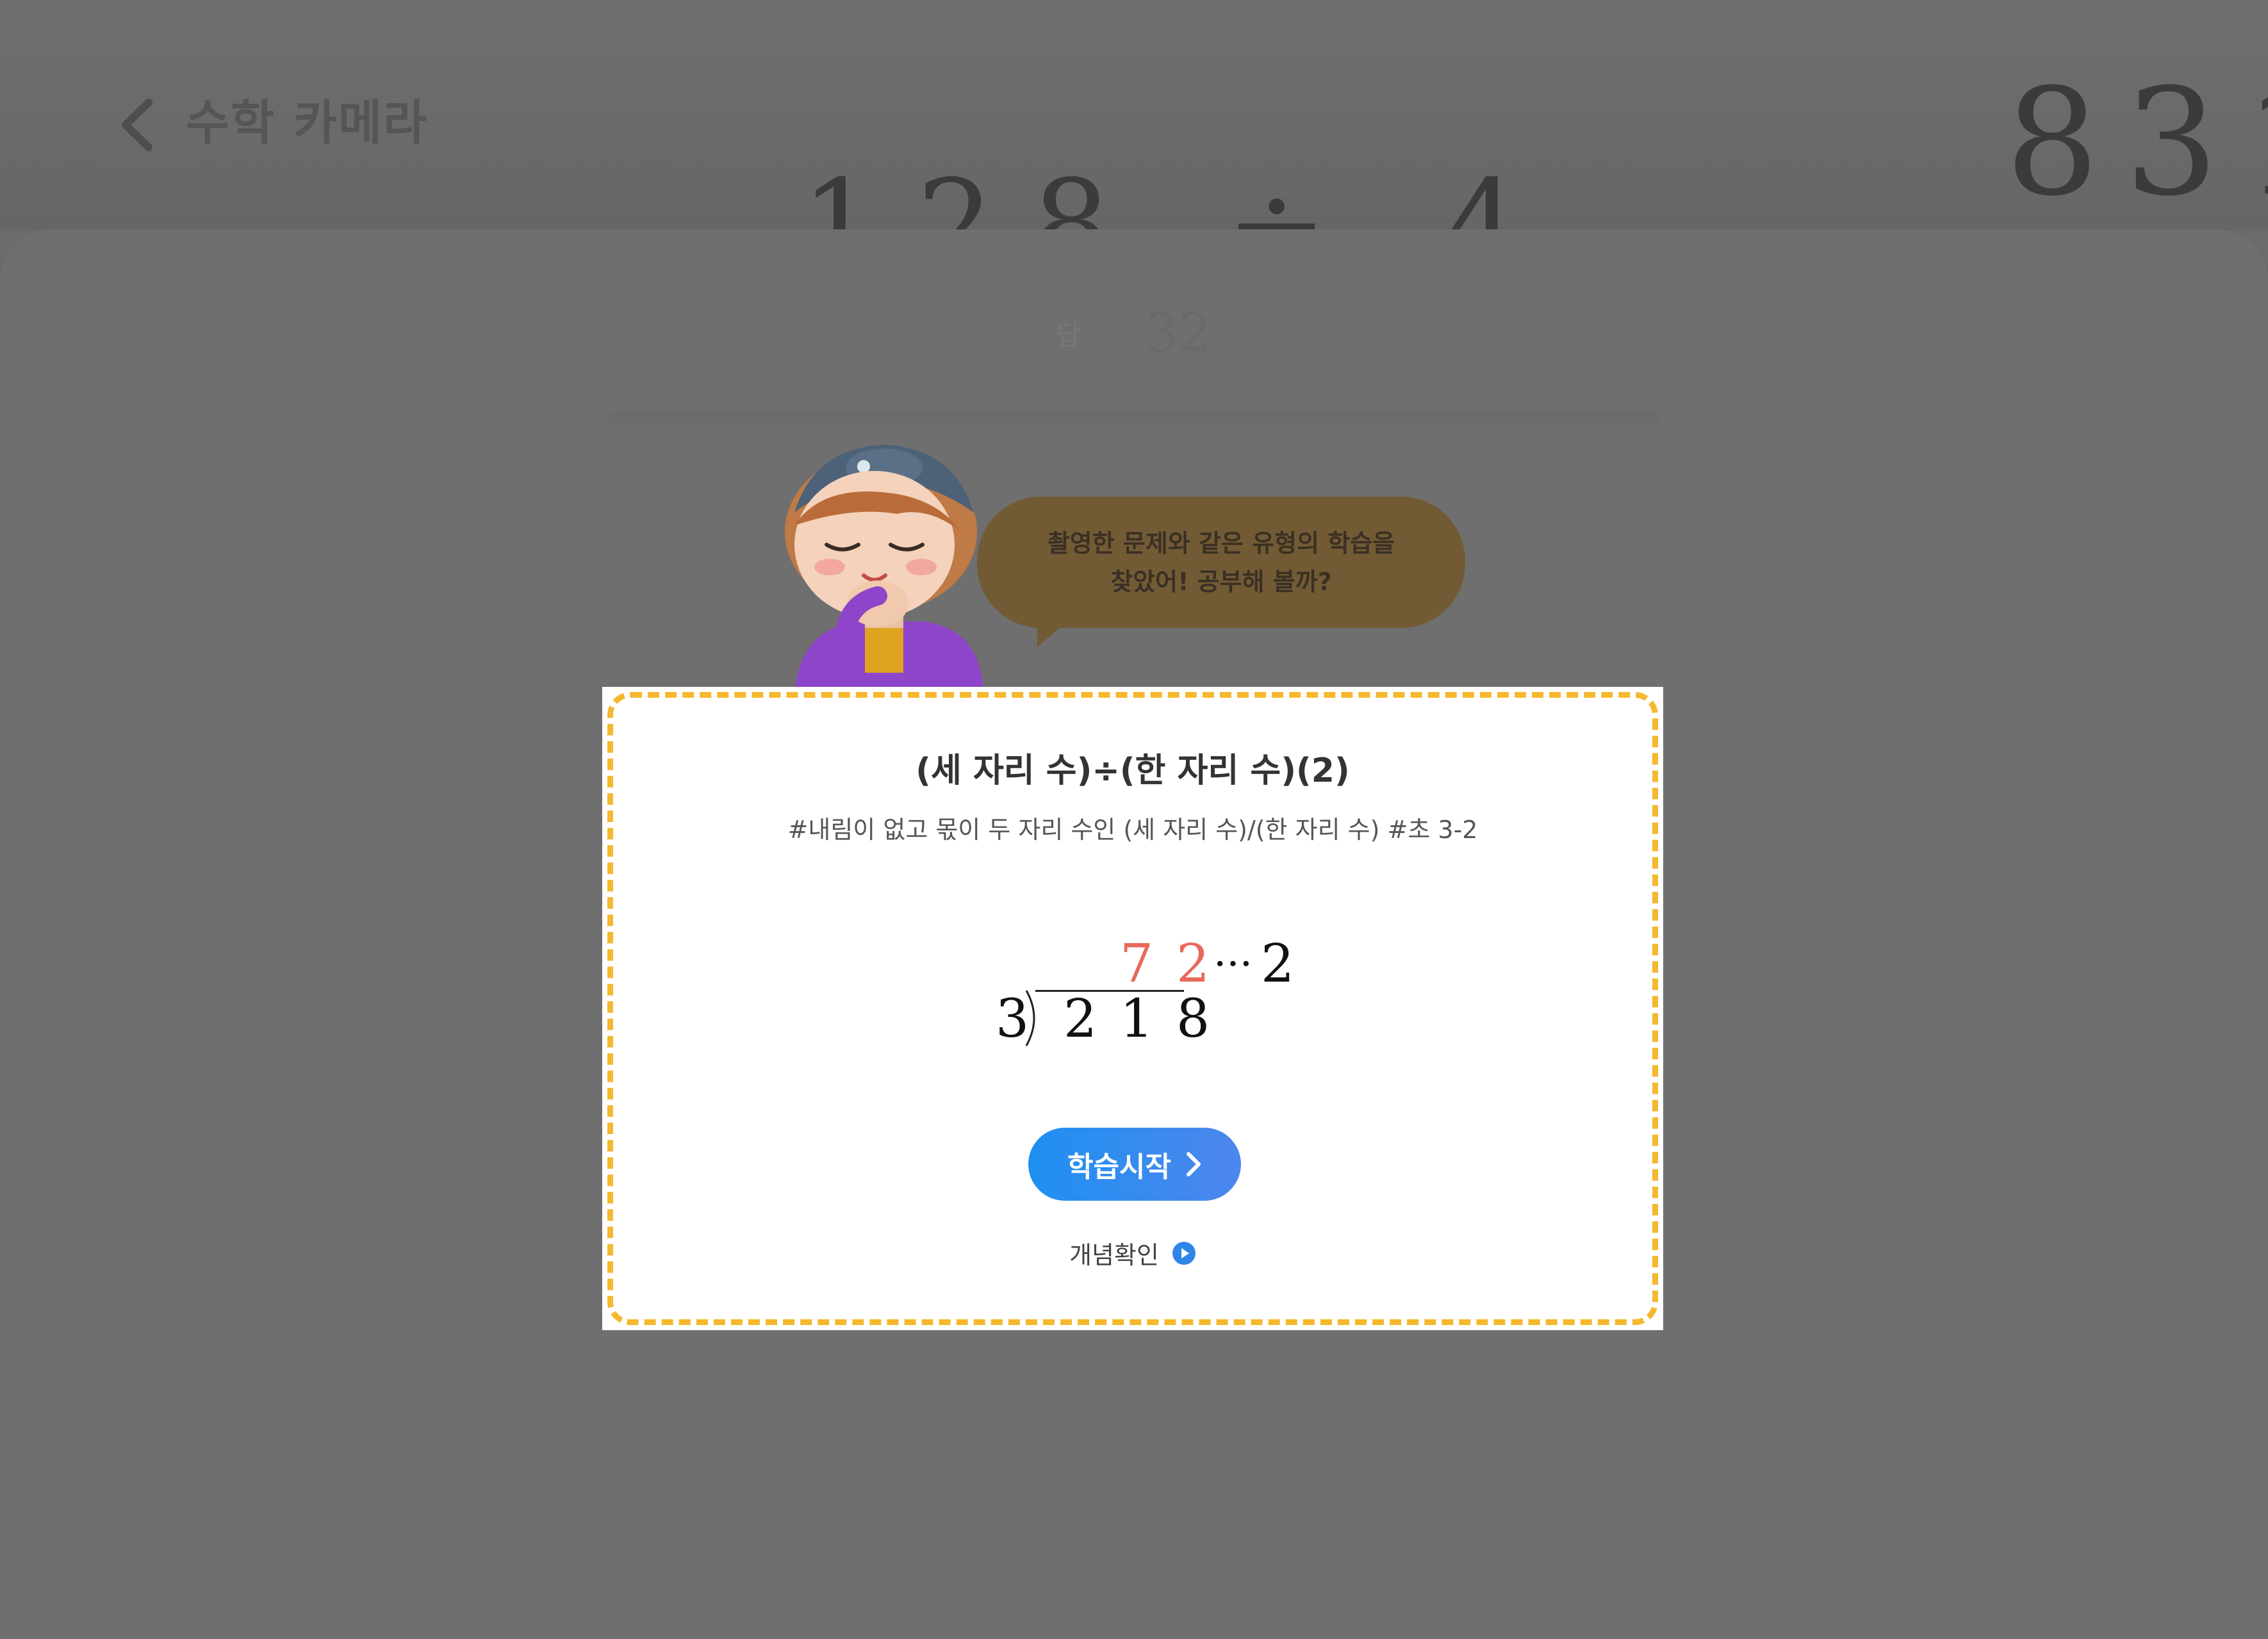  Describe the element at coordinates (1068, 335) in the screenshot. I see `answer-label: 답` at that location.